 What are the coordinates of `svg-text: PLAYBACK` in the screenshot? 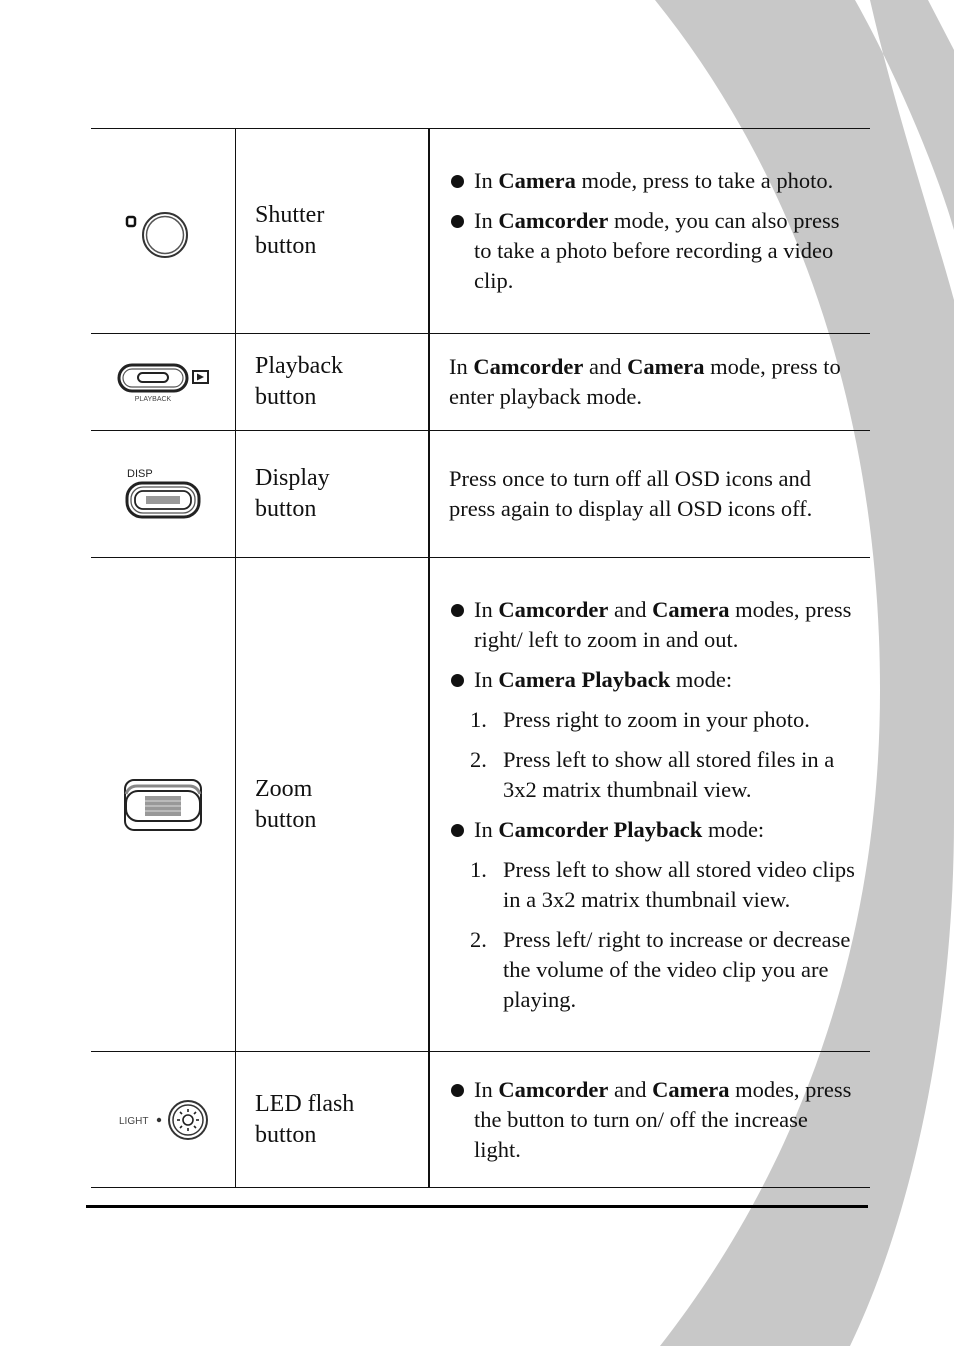 It's located at (153, 399).